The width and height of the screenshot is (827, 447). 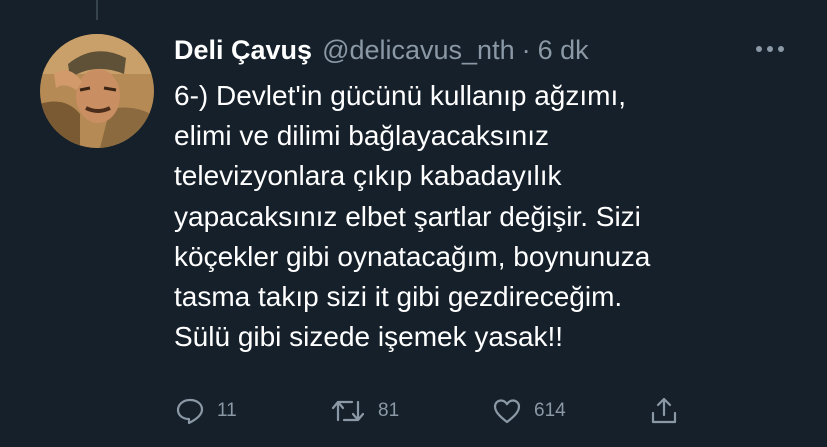 I want to click on reply-action: 11, so click(x=206, y=411).